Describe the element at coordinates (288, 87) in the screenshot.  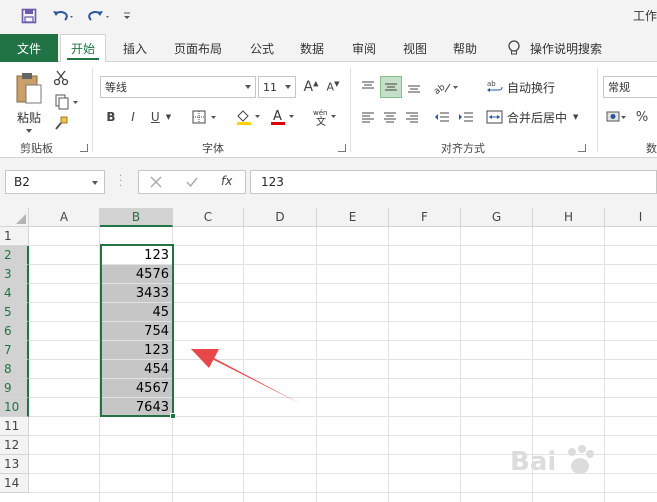
I see `chevron-down-icon` at that location.